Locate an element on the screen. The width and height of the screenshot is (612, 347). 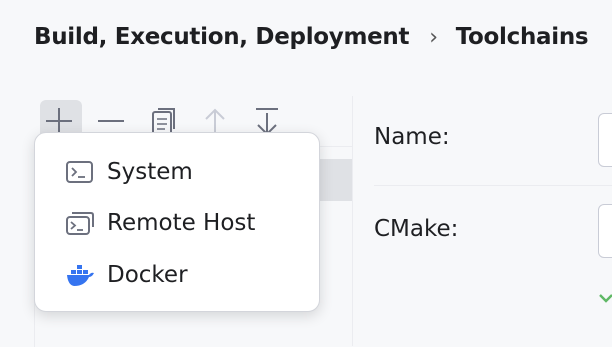
name-field is located at coordinates (605, 140).